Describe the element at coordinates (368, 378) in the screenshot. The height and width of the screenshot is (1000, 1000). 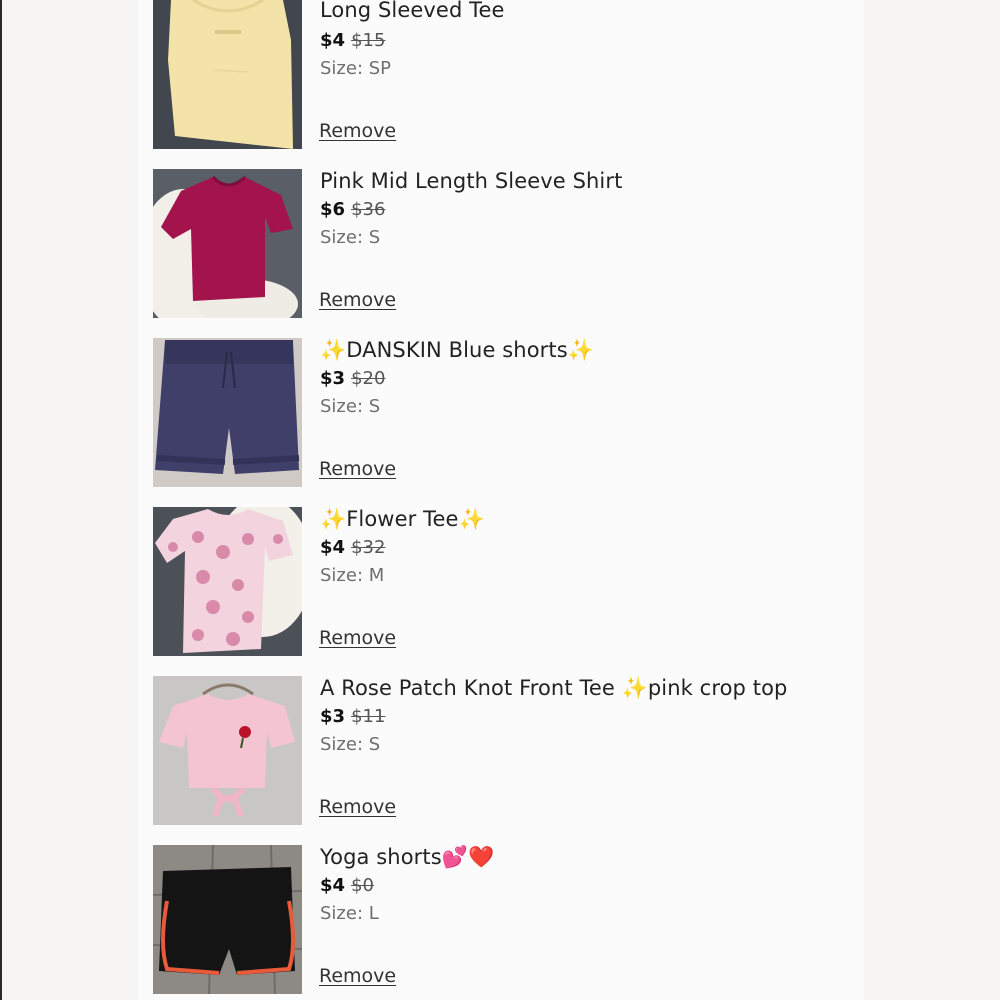
I see `item-original-price: $20` at that location.